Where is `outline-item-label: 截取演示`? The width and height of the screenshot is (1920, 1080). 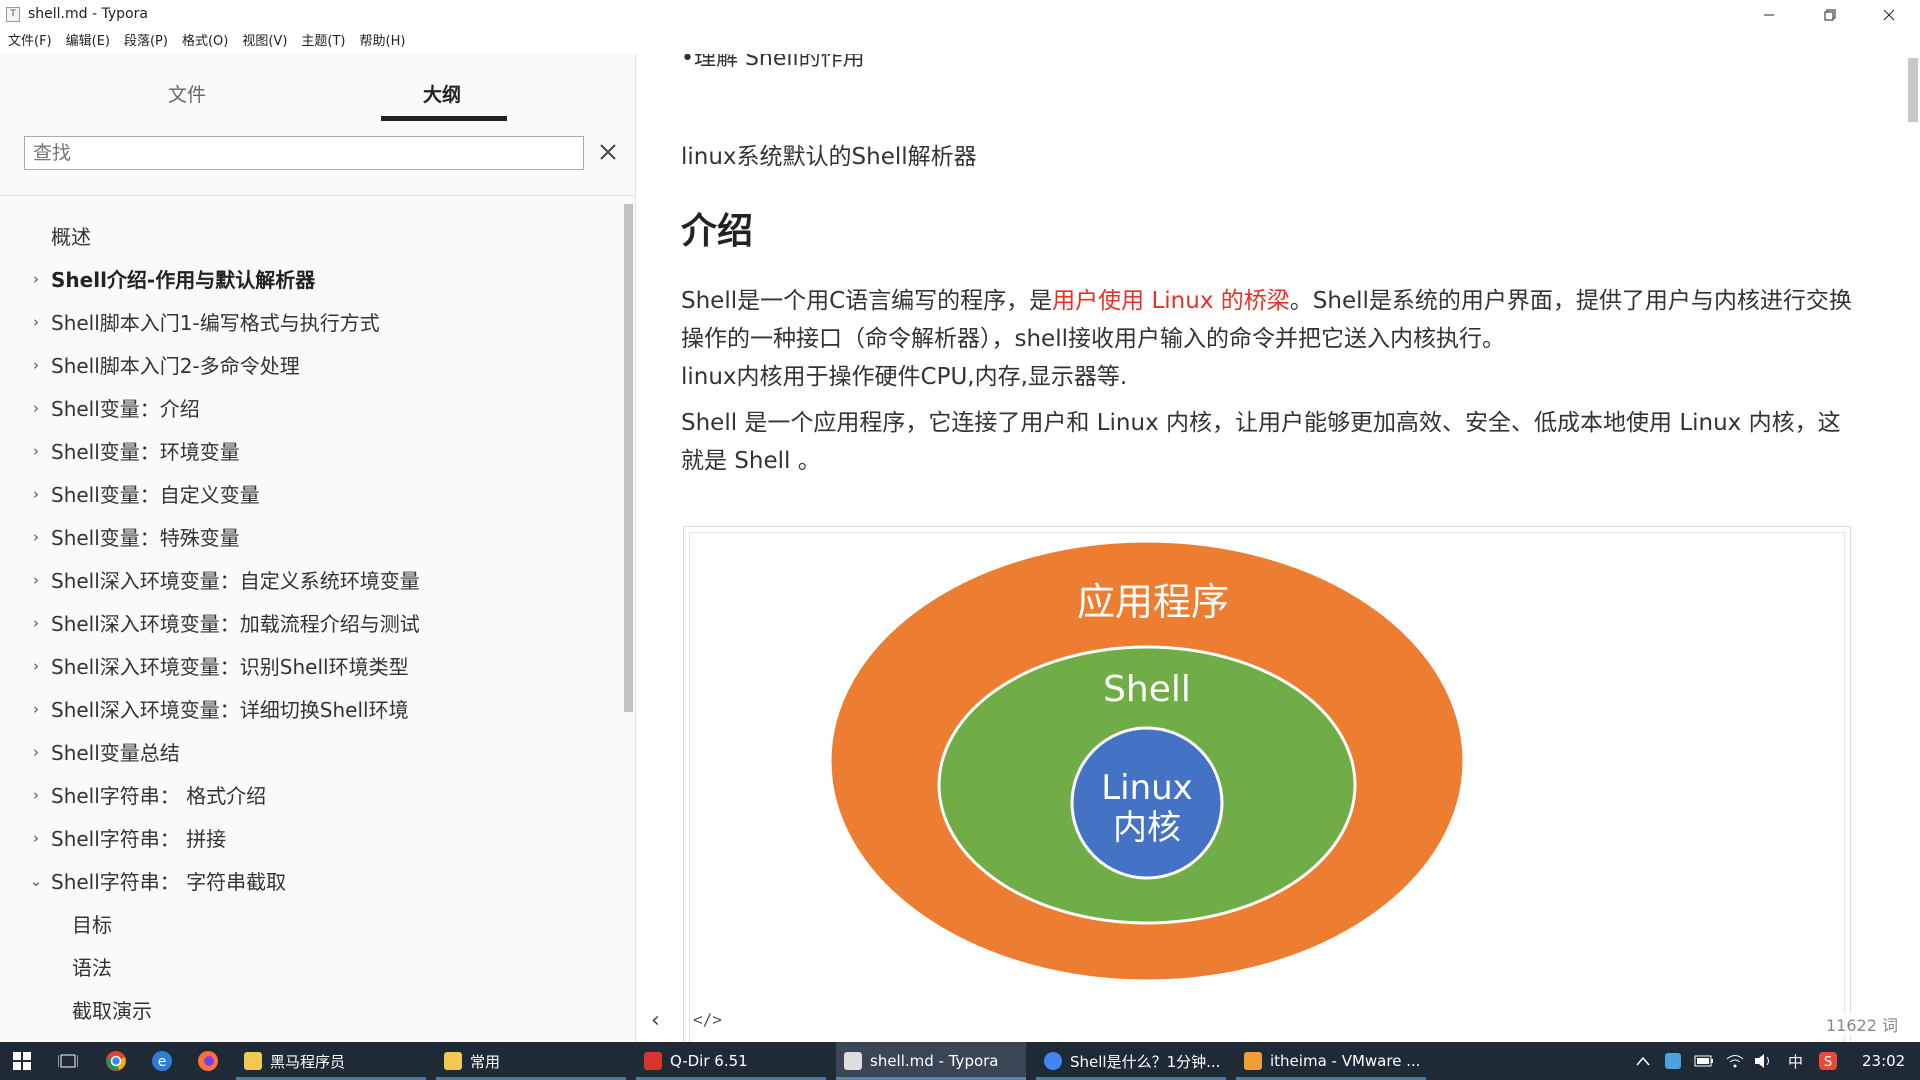 outline-item-label: 截取演示 is located at coordinates (112, 1011).